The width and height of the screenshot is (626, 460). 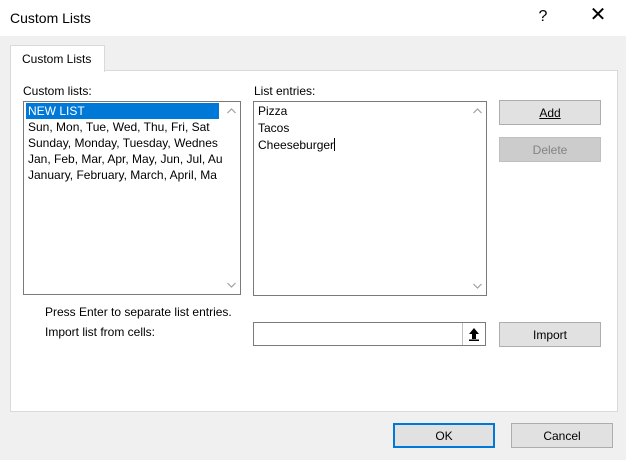 What do you see at coordinates (50, 18) in the screenshot?
I see `dialog-title: Custom Lists` at bounding box center [50, 18].